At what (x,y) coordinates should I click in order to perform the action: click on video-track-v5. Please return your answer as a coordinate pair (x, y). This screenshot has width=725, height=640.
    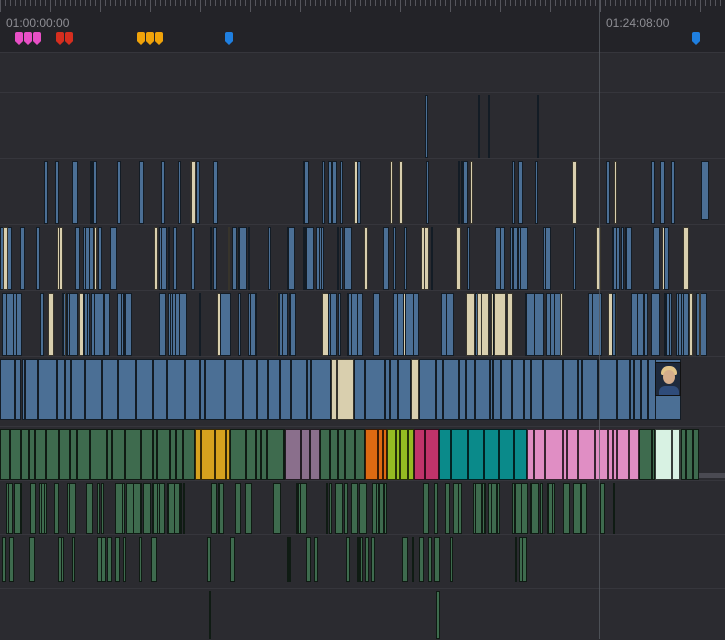
    Looking at the image, I should click on (362, 191).